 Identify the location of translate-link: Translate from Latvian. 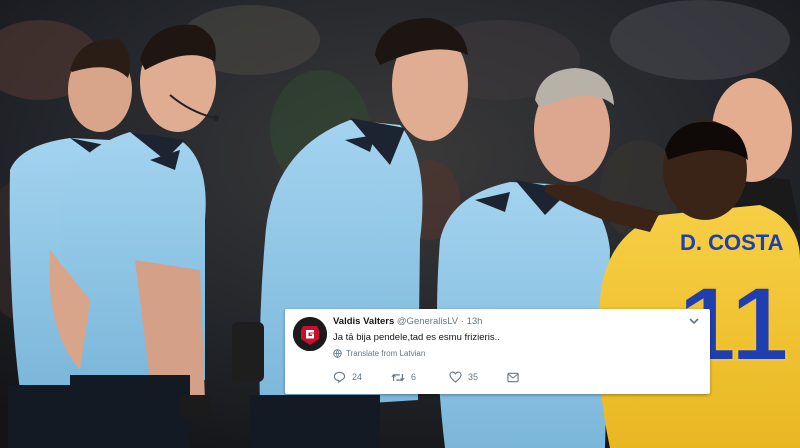
(379, 353).